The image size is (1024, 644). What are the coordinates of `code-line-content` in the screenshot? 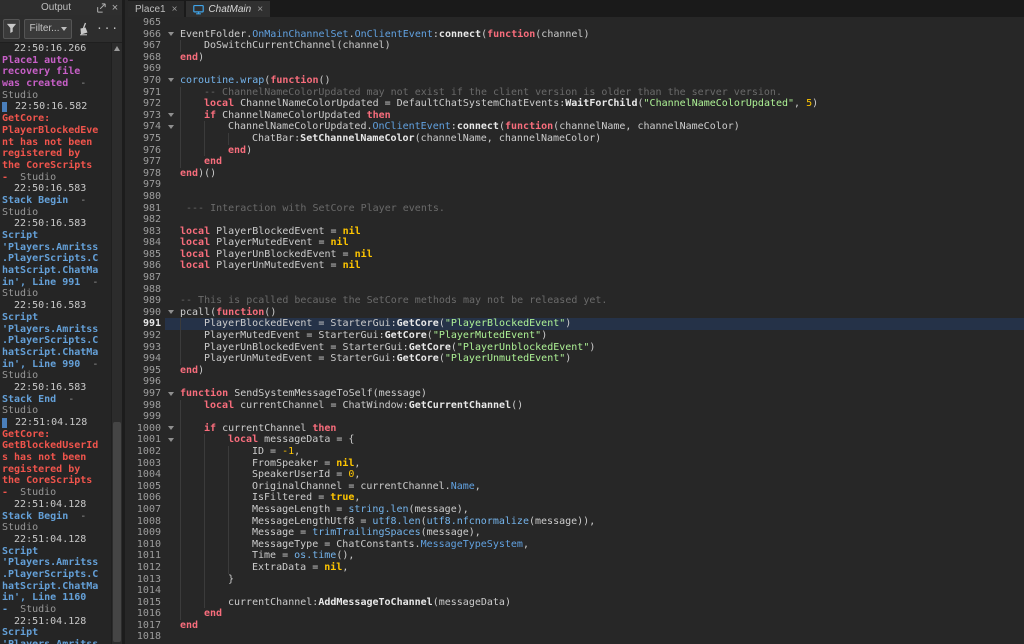 It's located at (602, 220).